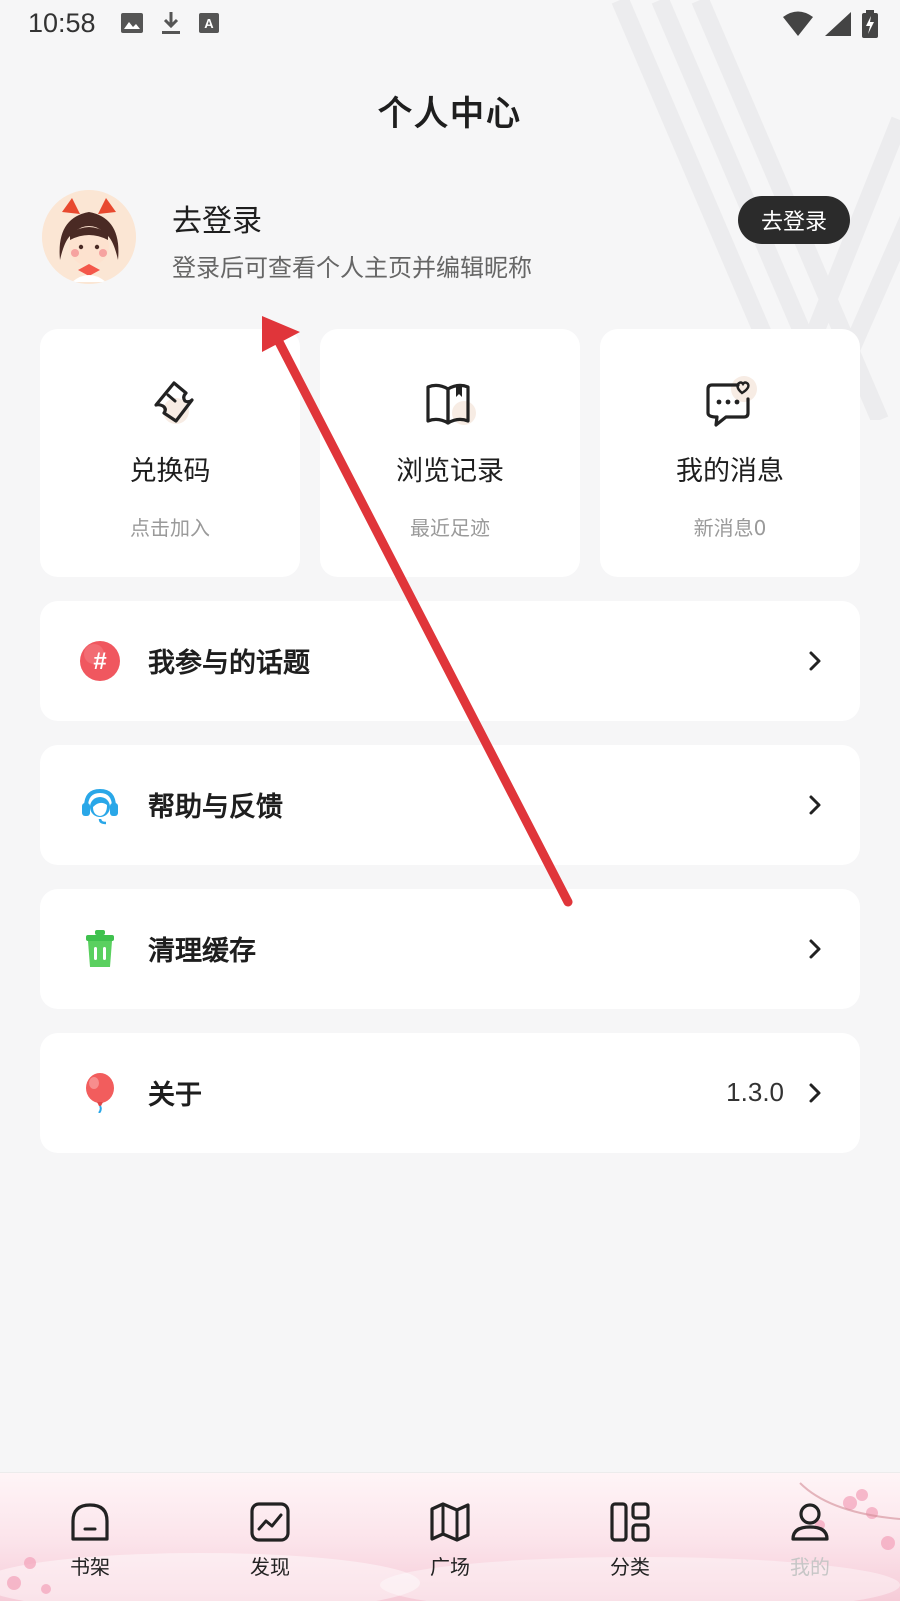  What do you see at coordinates (730, 453) in the screenshot?
I see `card-my-messages: 我的消息 新消息0` at bounding box center [730, 453].